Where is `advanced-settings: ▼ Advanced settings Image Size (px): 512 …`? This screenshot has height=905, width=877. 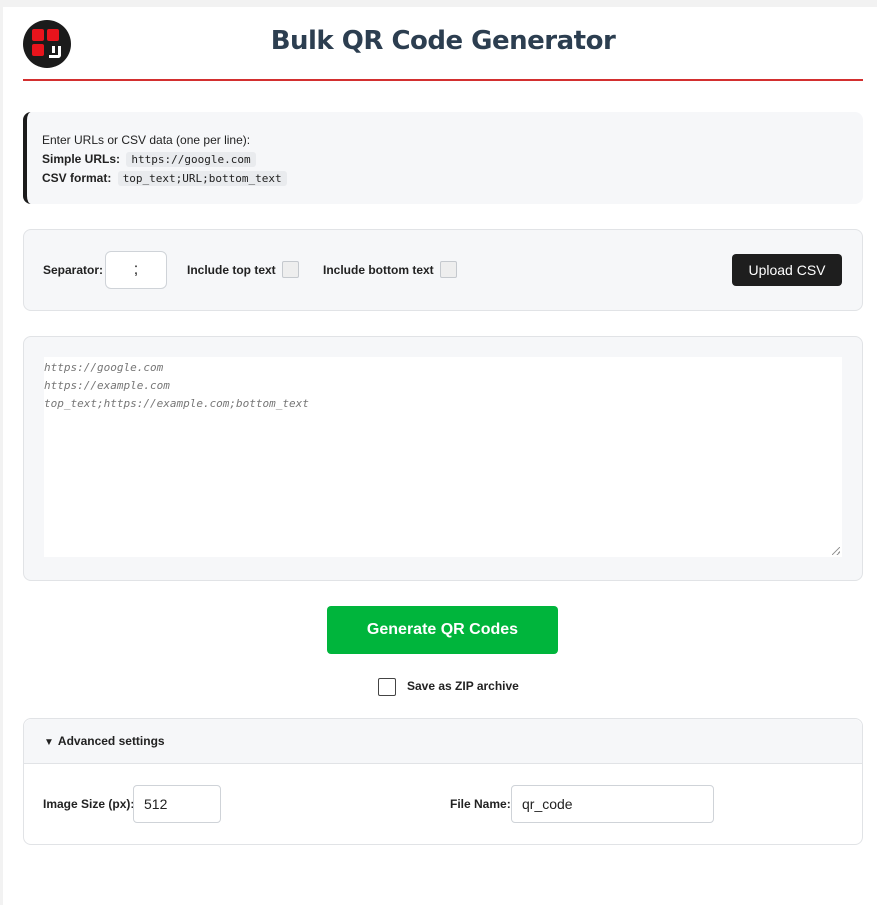
advanced-settings: ▼ Advanced settings Image Size (px): 512 … is located at coordinates (443, 781).